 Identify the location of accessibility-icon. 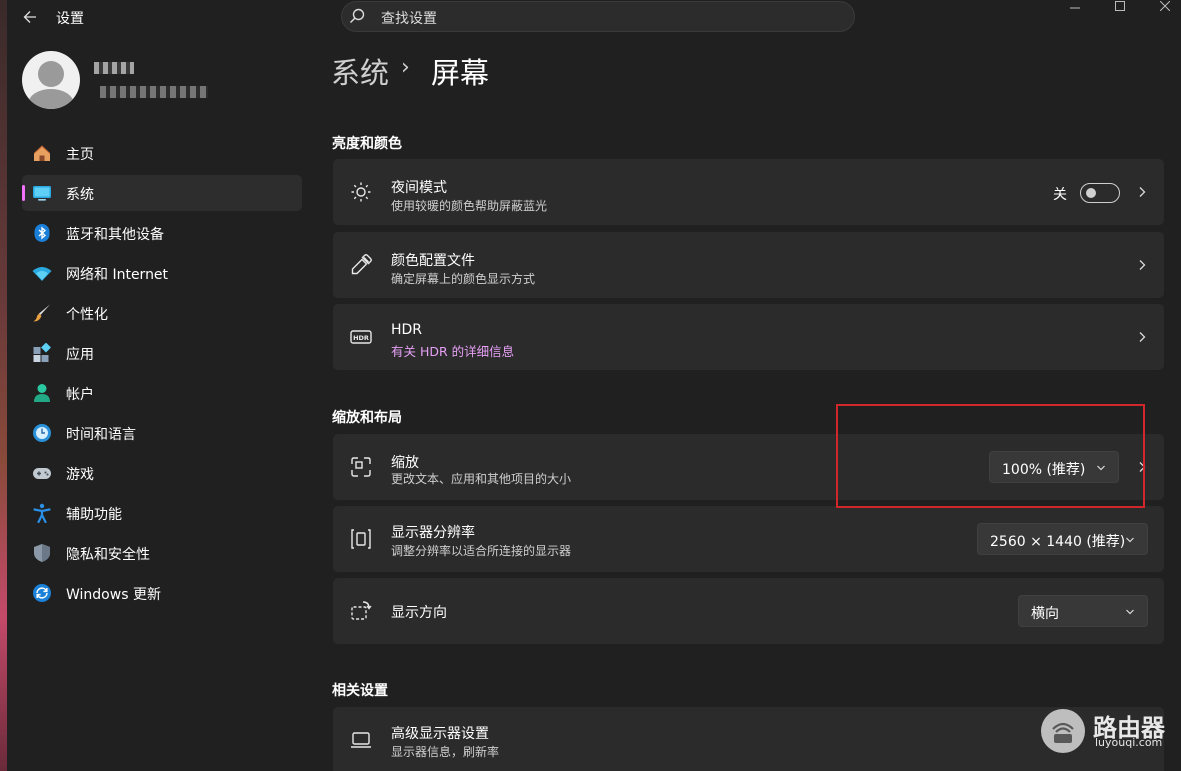
(42, 513).